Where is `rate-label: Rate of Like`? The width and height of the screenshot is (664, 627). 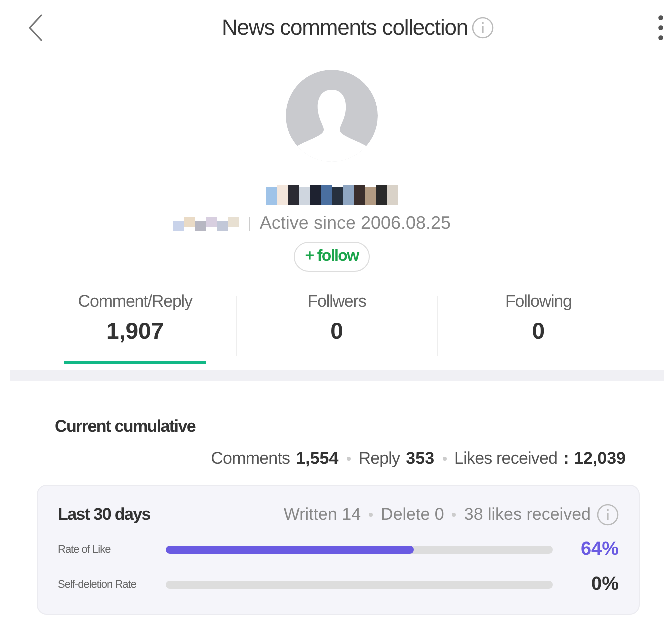 rate-label: Rate of Like is located at coordinates (85, 550).